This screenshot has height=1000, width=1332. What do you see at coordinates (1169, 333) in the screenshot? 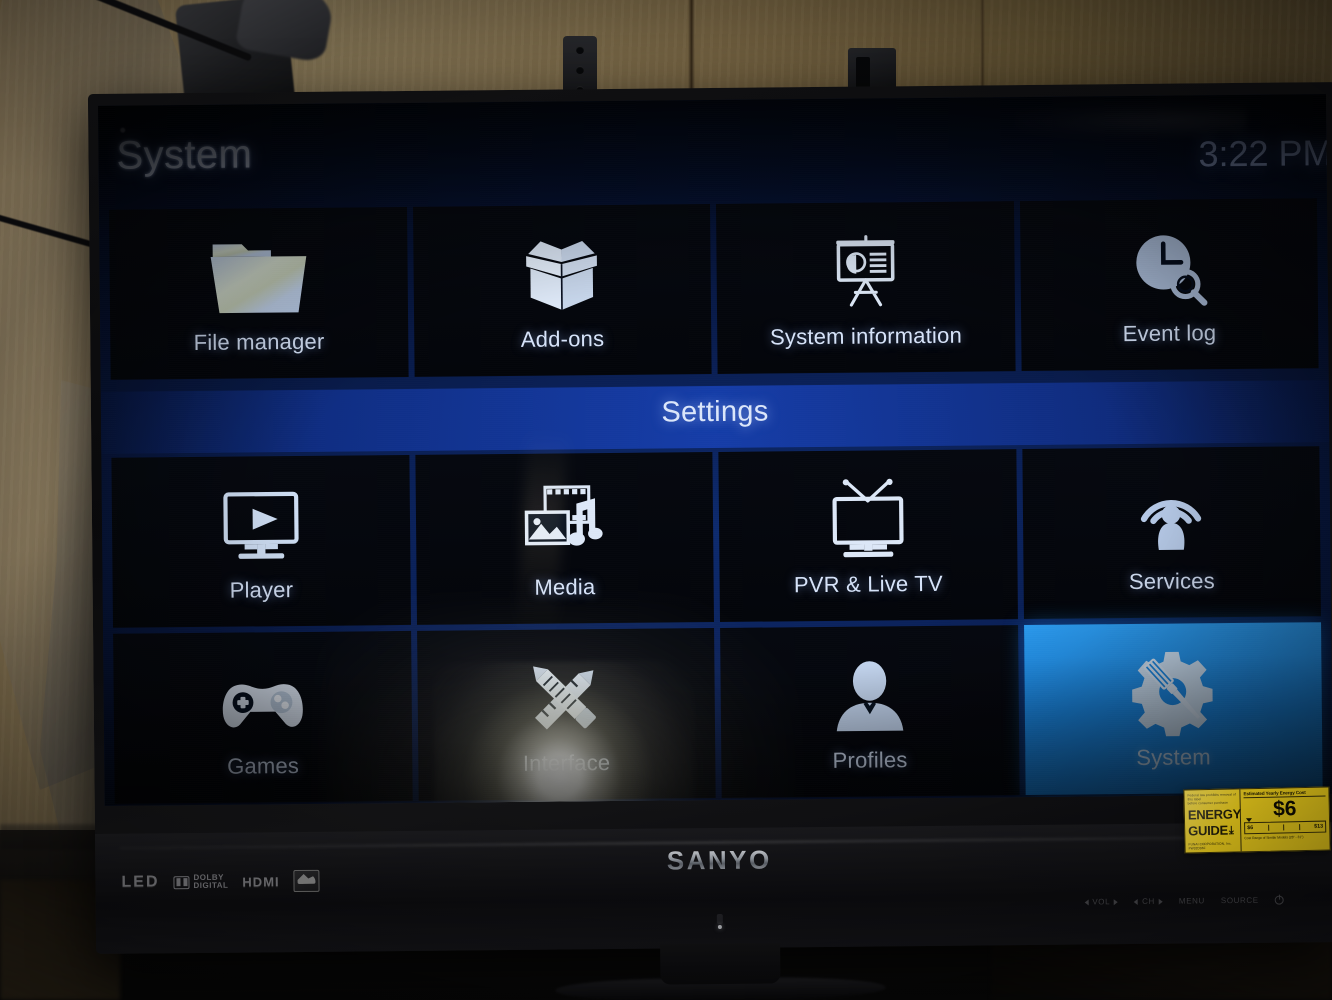
I see `tile-label: Event log` at bounding box center [1169, 333].